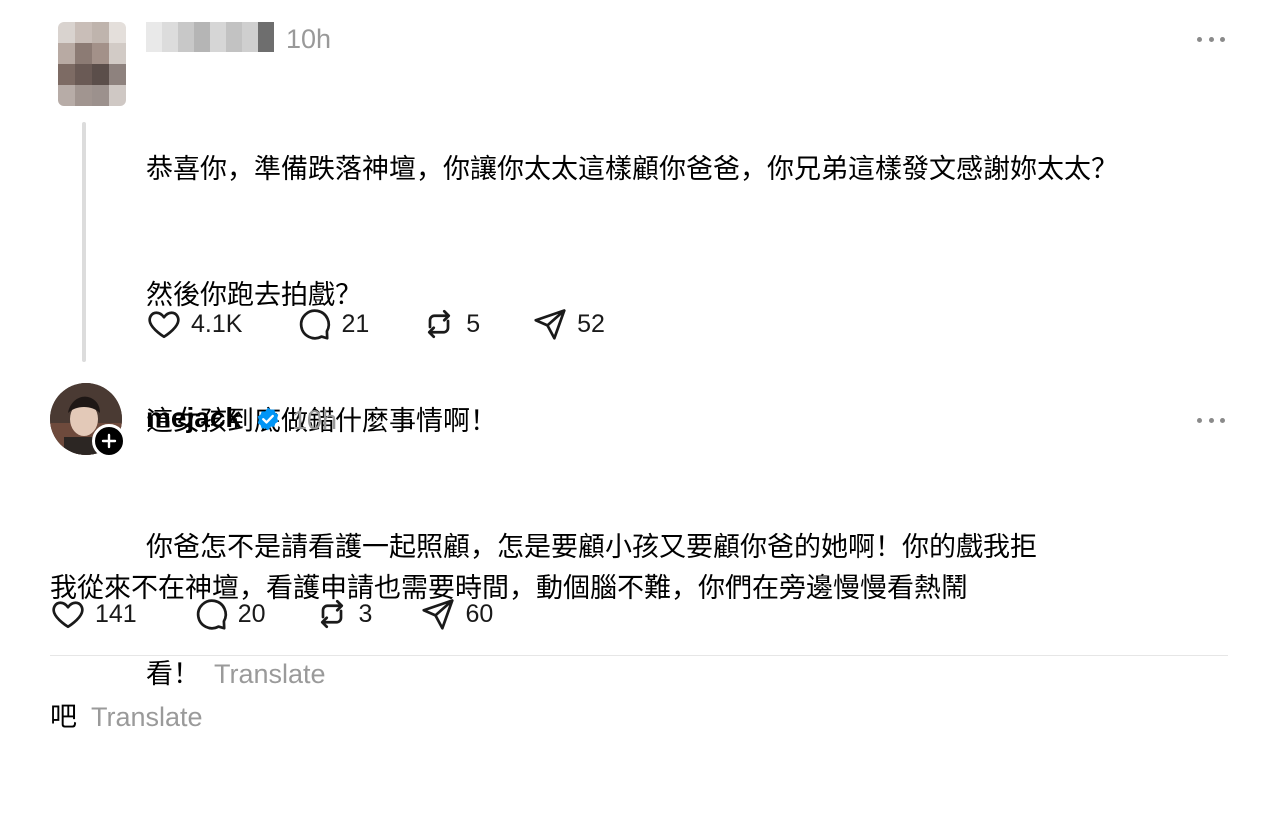 Image resolution: width=1278 pixels, height=825 pixels. I want to click on post-text-line: 恭喜你，準備跌落神壇，你讓你太太這樣顧你爸爸，你兄弟這樣發文感謝妳太太？, so click(632, 169).